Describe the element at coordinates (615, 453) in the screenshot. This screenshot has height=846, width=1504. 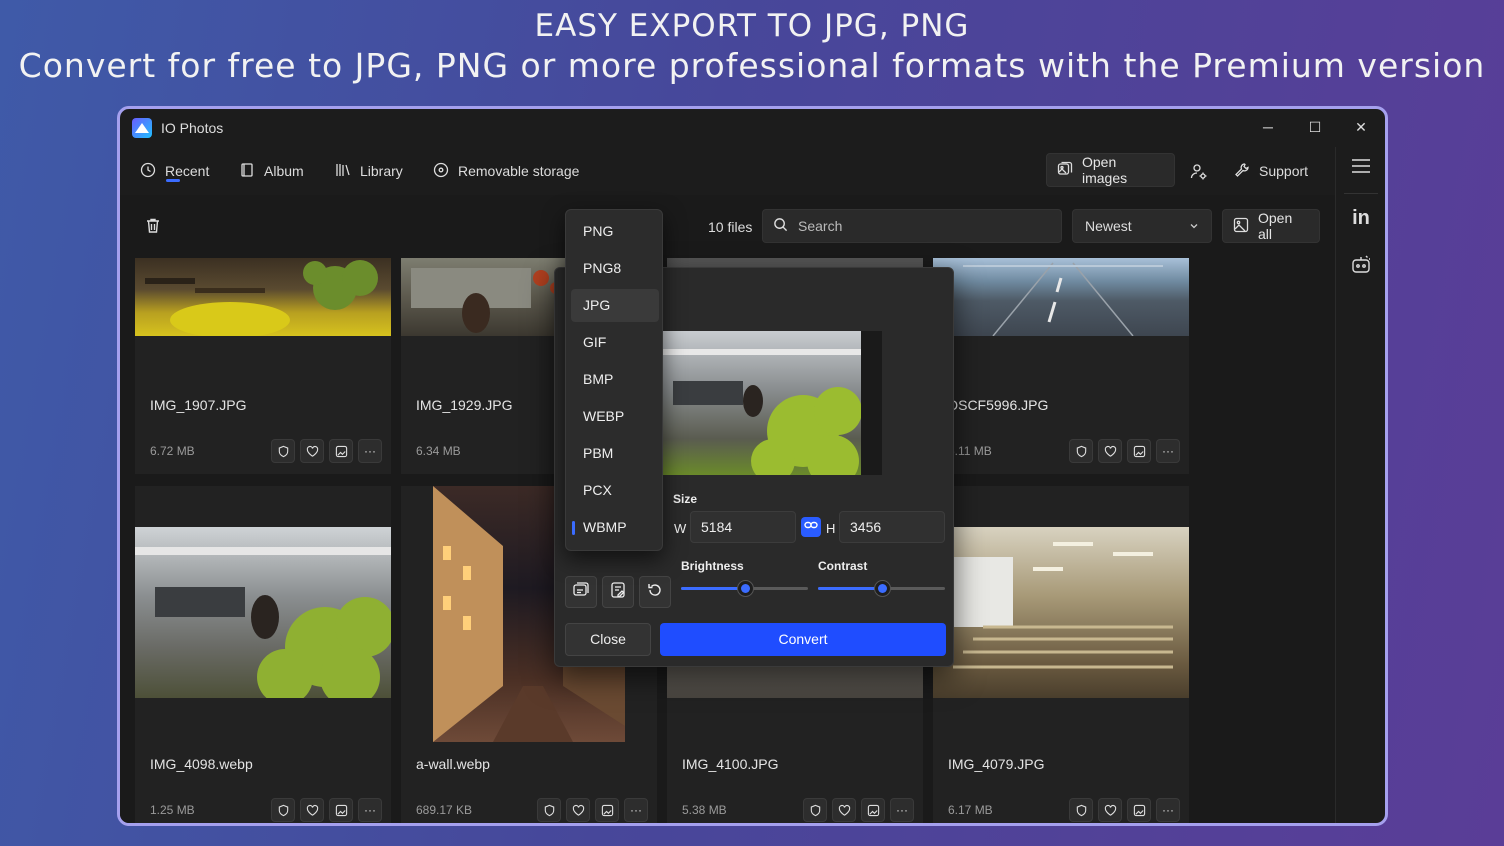
I see `format-option-pbm: PBM` at that location.